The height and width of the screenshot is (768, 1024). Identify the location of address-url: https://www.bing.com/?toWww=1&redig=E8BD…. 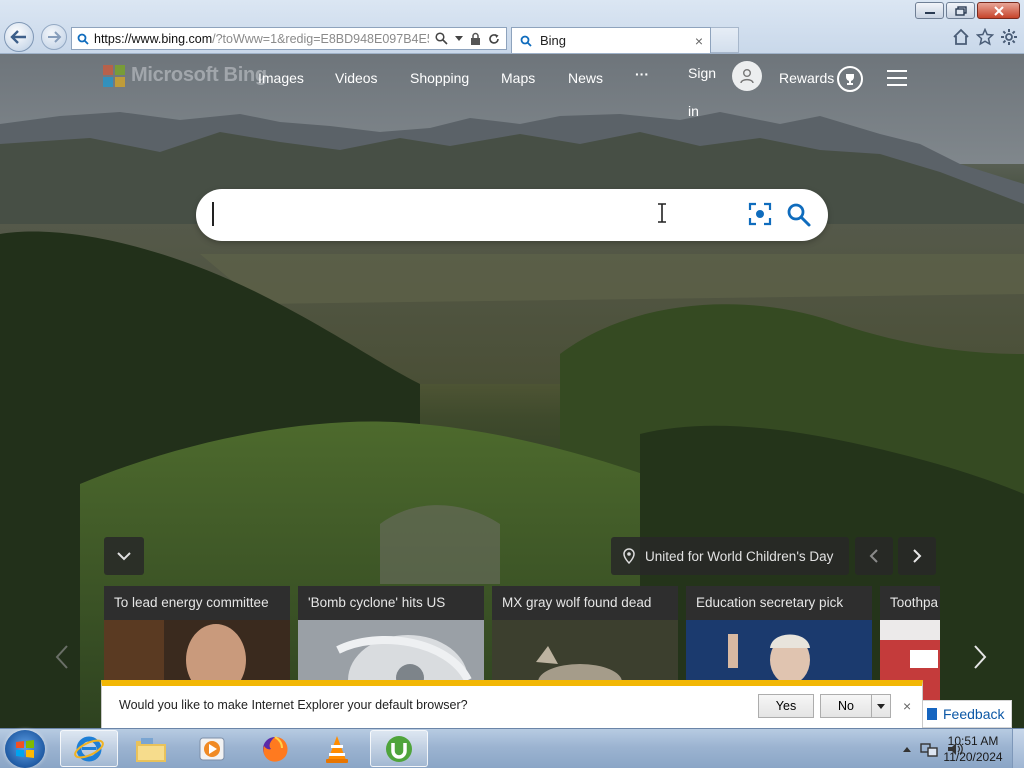
(261, 39).